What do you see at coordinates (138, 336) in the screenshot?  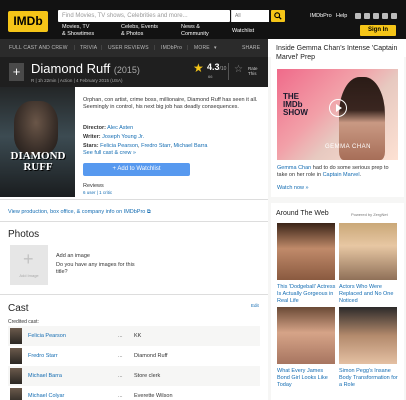 I see `cast-character: KK` at bounding box center [138, 336].